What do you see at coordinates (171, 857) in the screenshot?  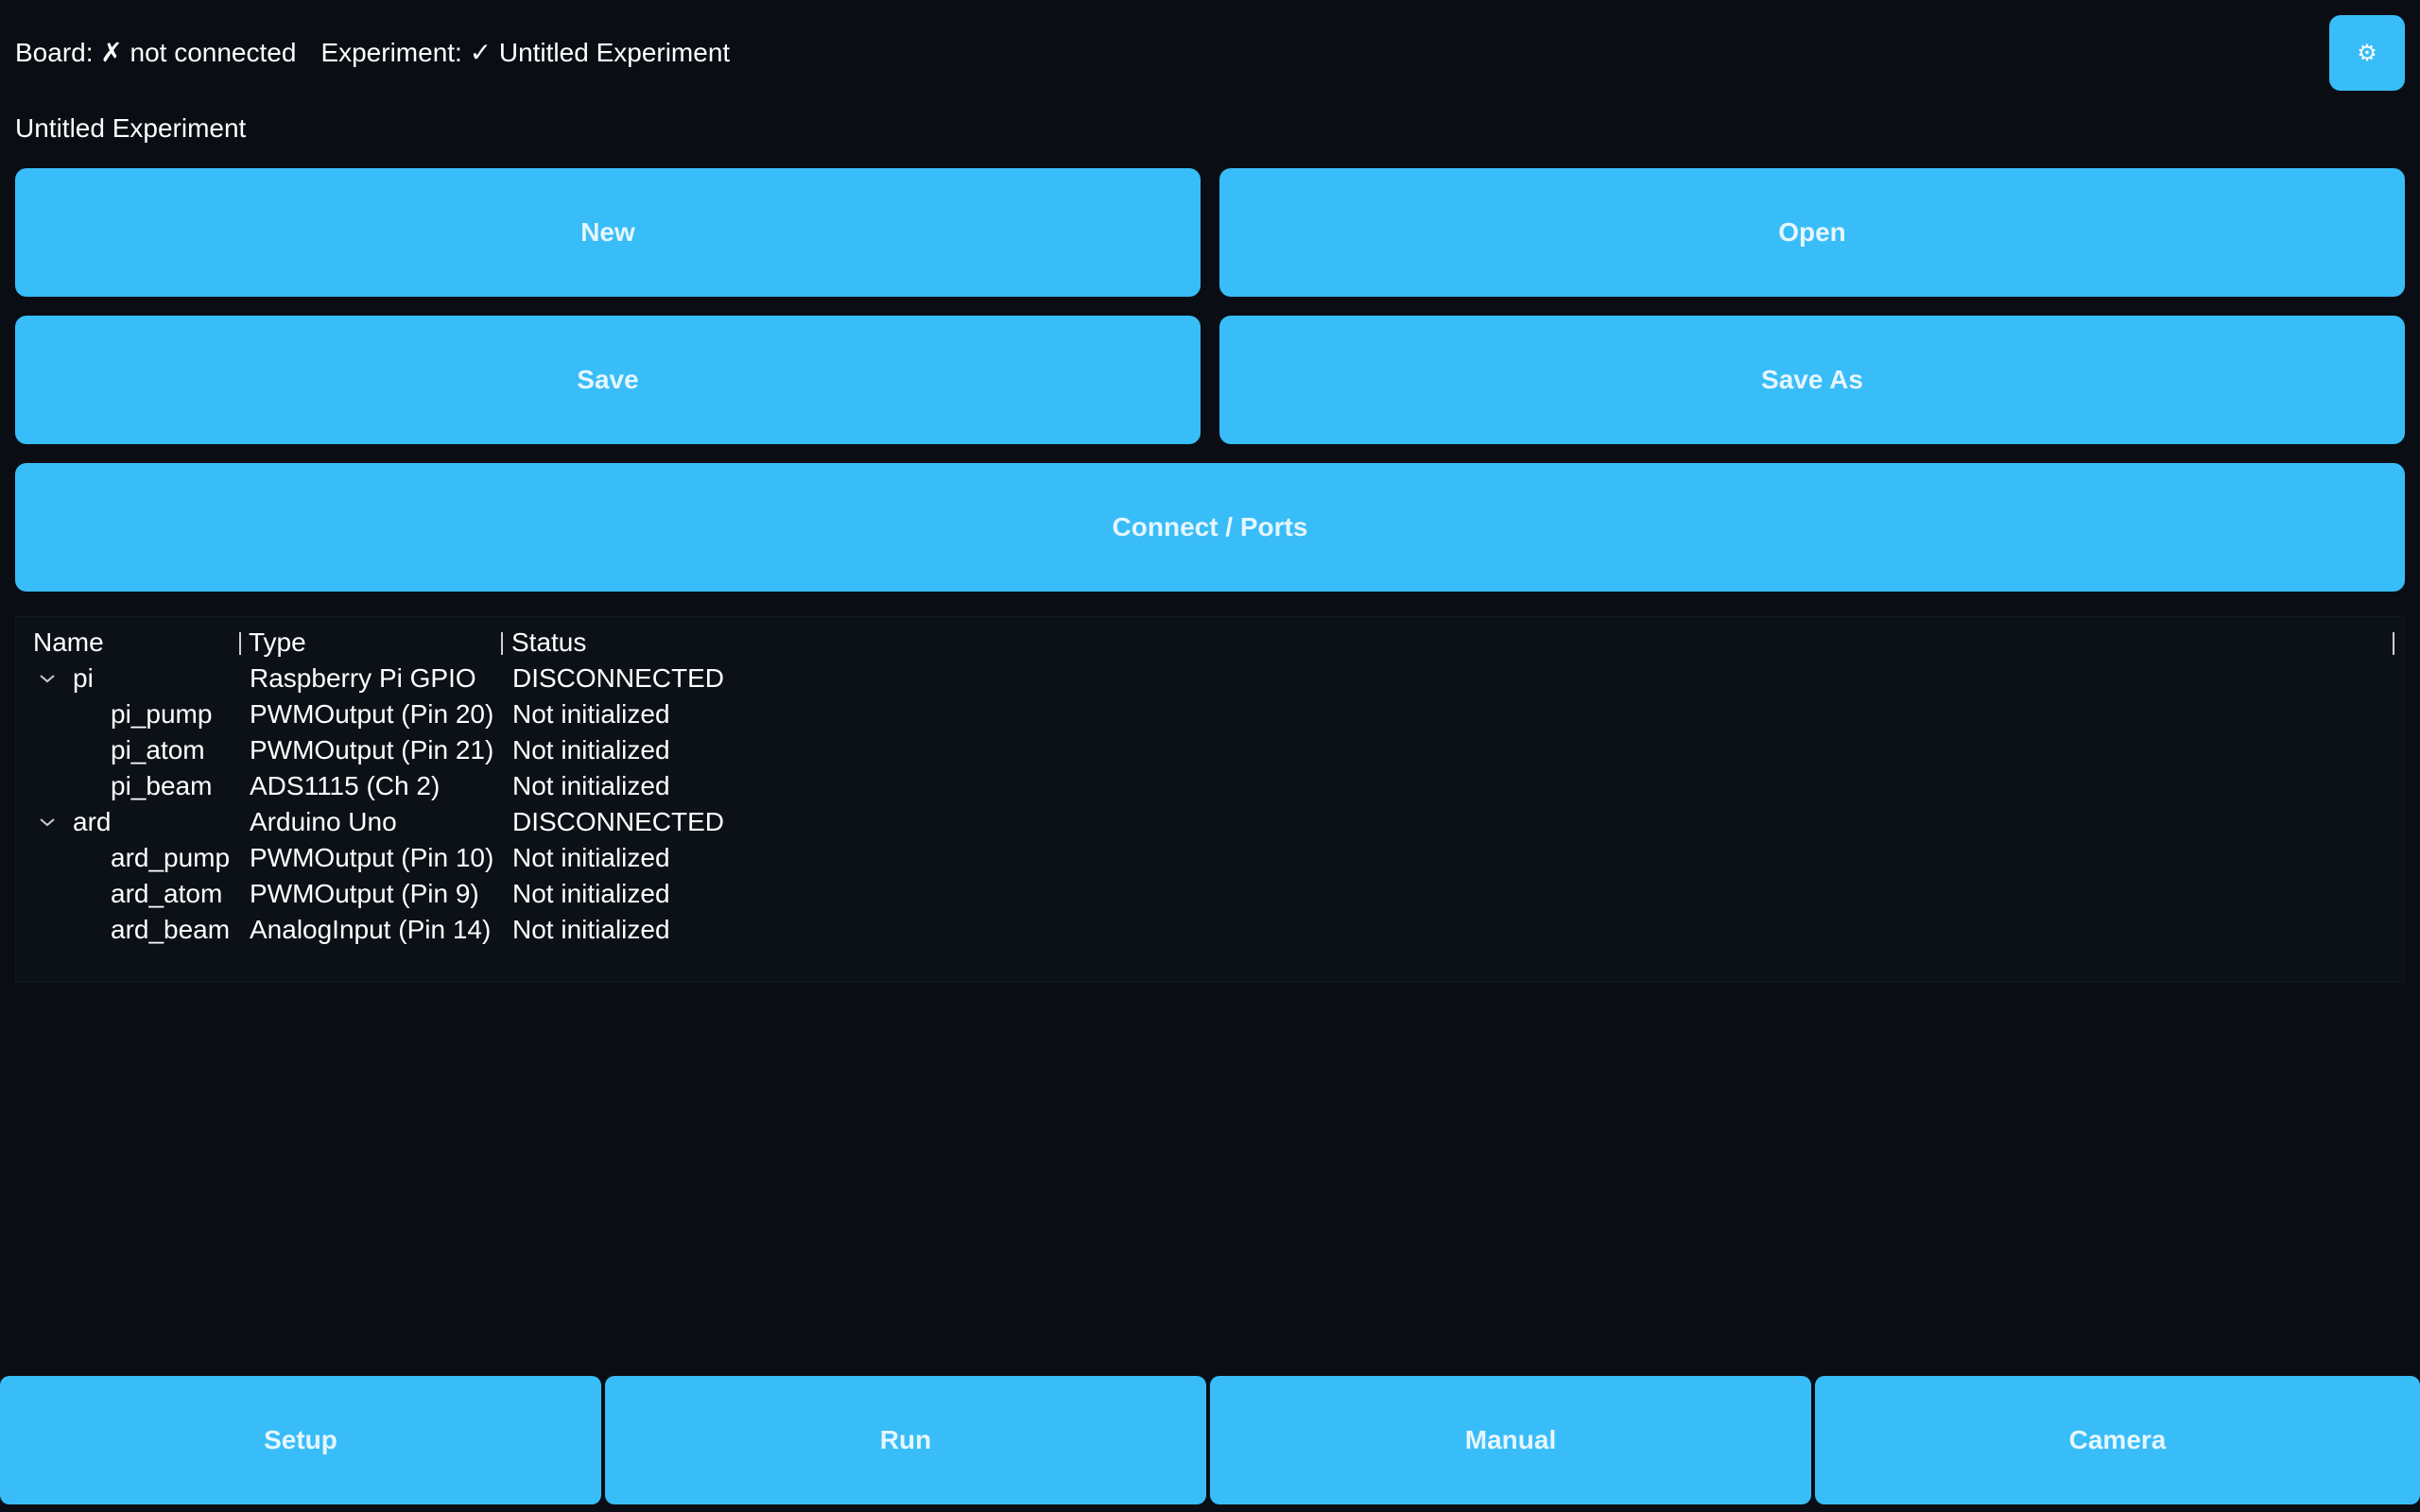 I see `row-name: ard_pump` at bounding box center [171, 857].